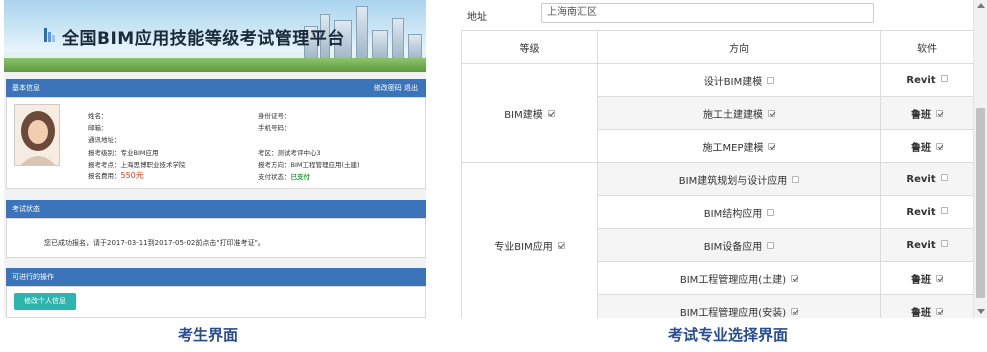 The height and width of the screenshot is (352, 987). What do you see at coordinates (396, 88) in the screenshot?
I see `account-actions-link: 修改密码 退出` at bounding box center [396, 88].